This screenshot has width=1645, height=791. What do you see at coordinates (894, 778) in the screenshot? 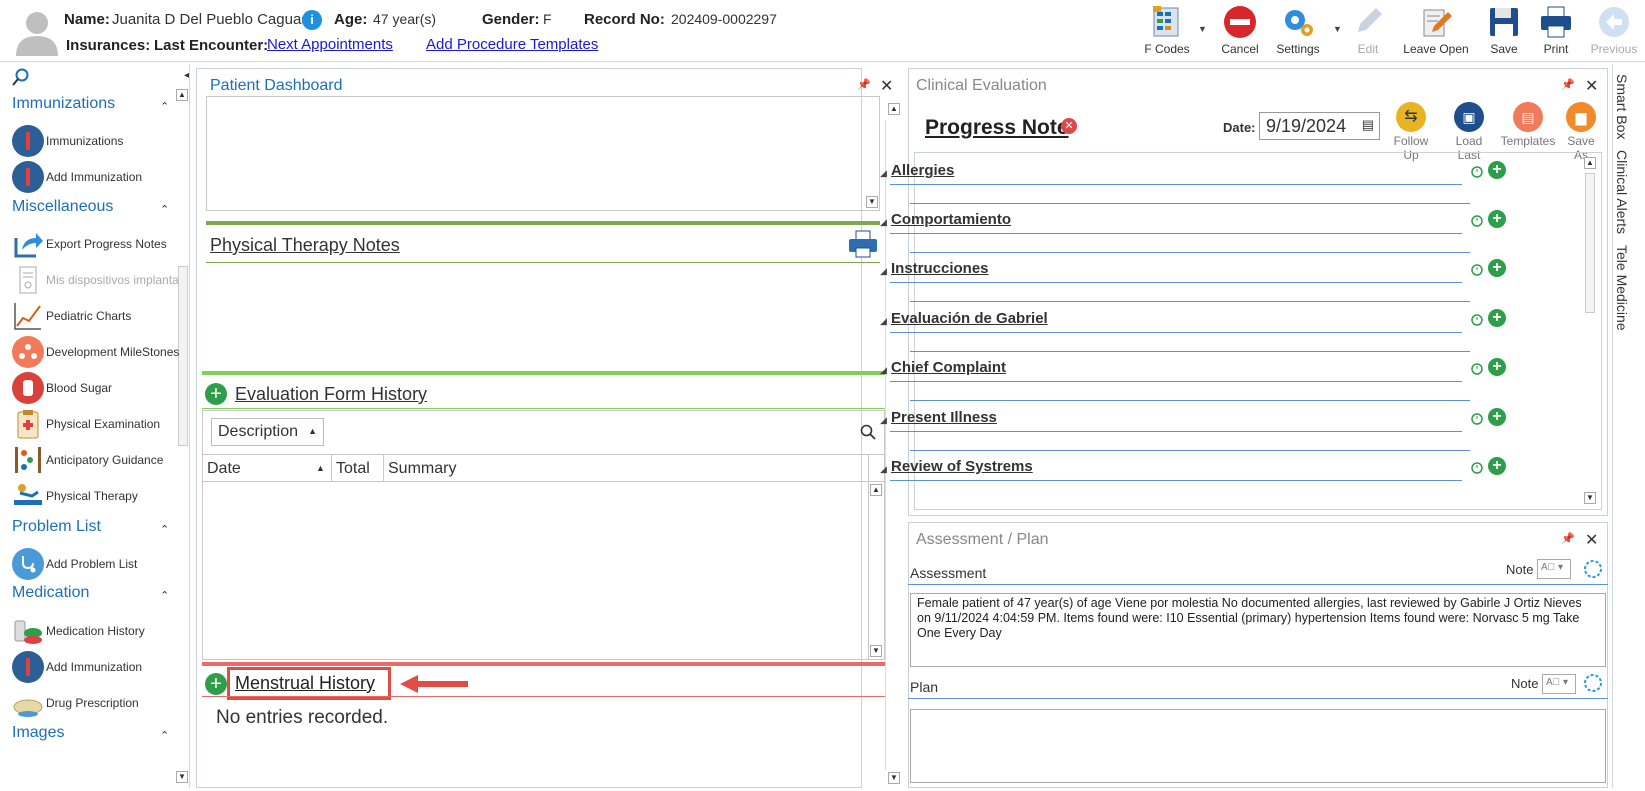
I see `dashboard-scroll-down: ▼` at bounding box center [894, 778].